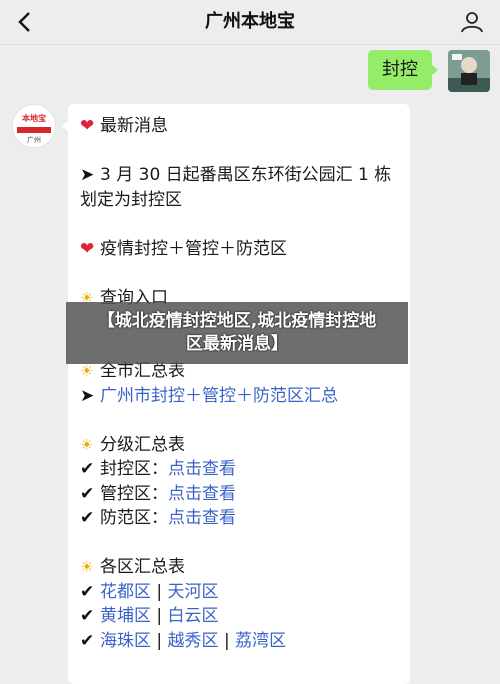 Image resolution: width=500 pixels, height=684 pixels. Describe the element at coordinates (193, 616) in the screenshot. I see `district-link: 白云区` at that location.